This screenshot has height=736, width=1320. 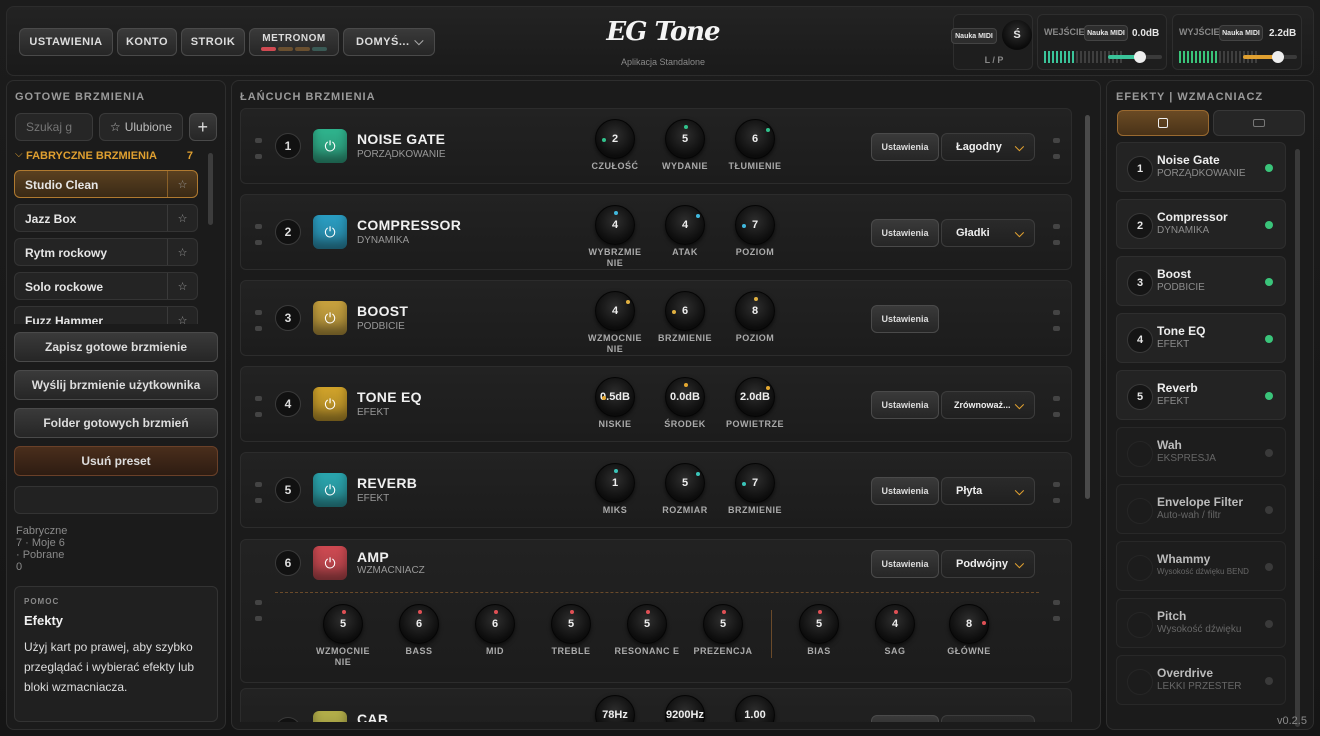 What do you see at coordinates (988, 564) in the screenshot?
I see `amp-mode-select: Podwójny ⌵` at bounding box center [988, 564].